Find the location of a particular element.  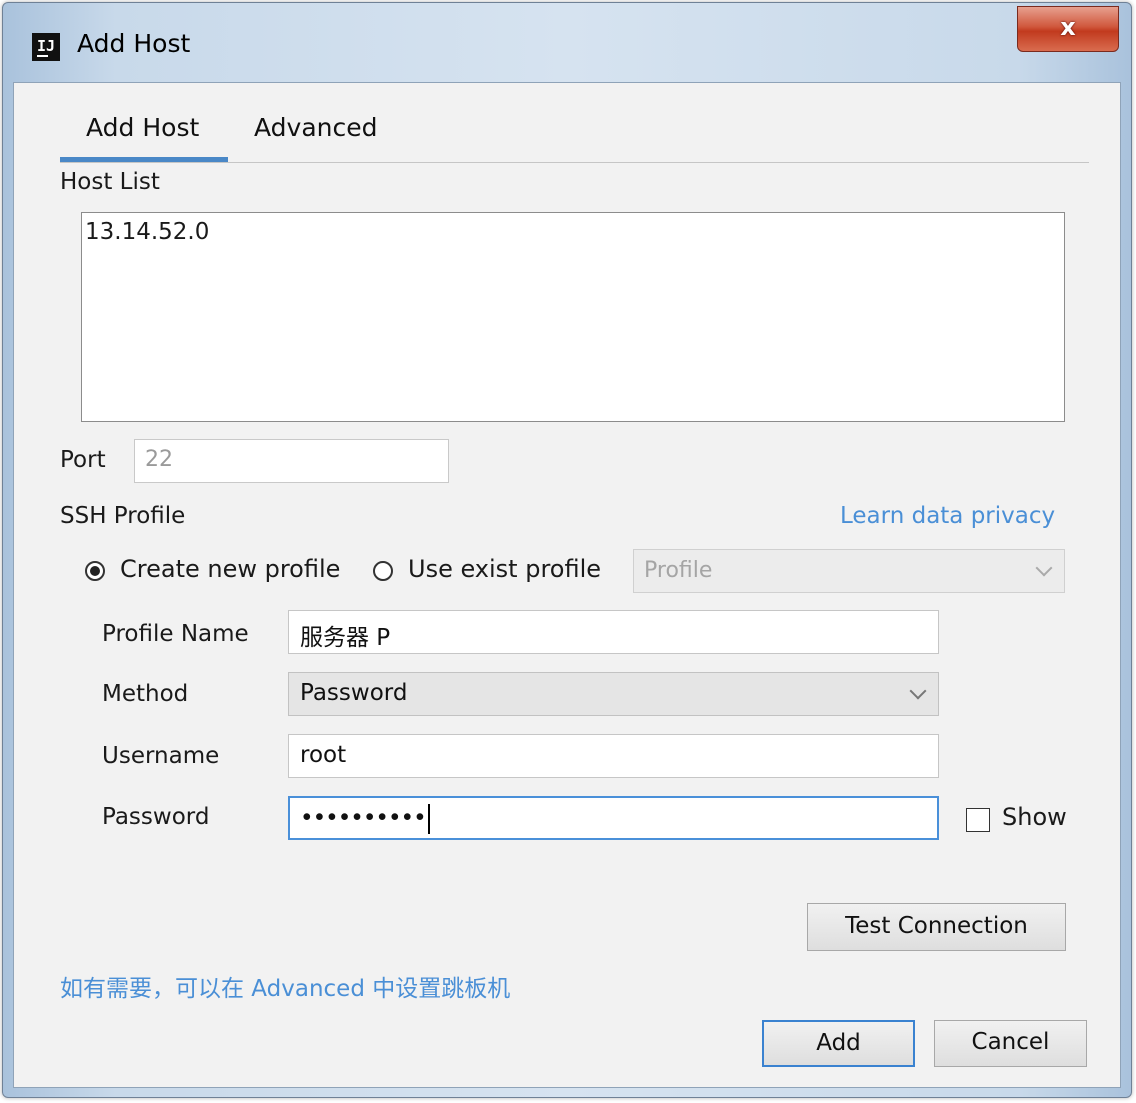

show-password-label: Show is located at coordinates (1034, 817).